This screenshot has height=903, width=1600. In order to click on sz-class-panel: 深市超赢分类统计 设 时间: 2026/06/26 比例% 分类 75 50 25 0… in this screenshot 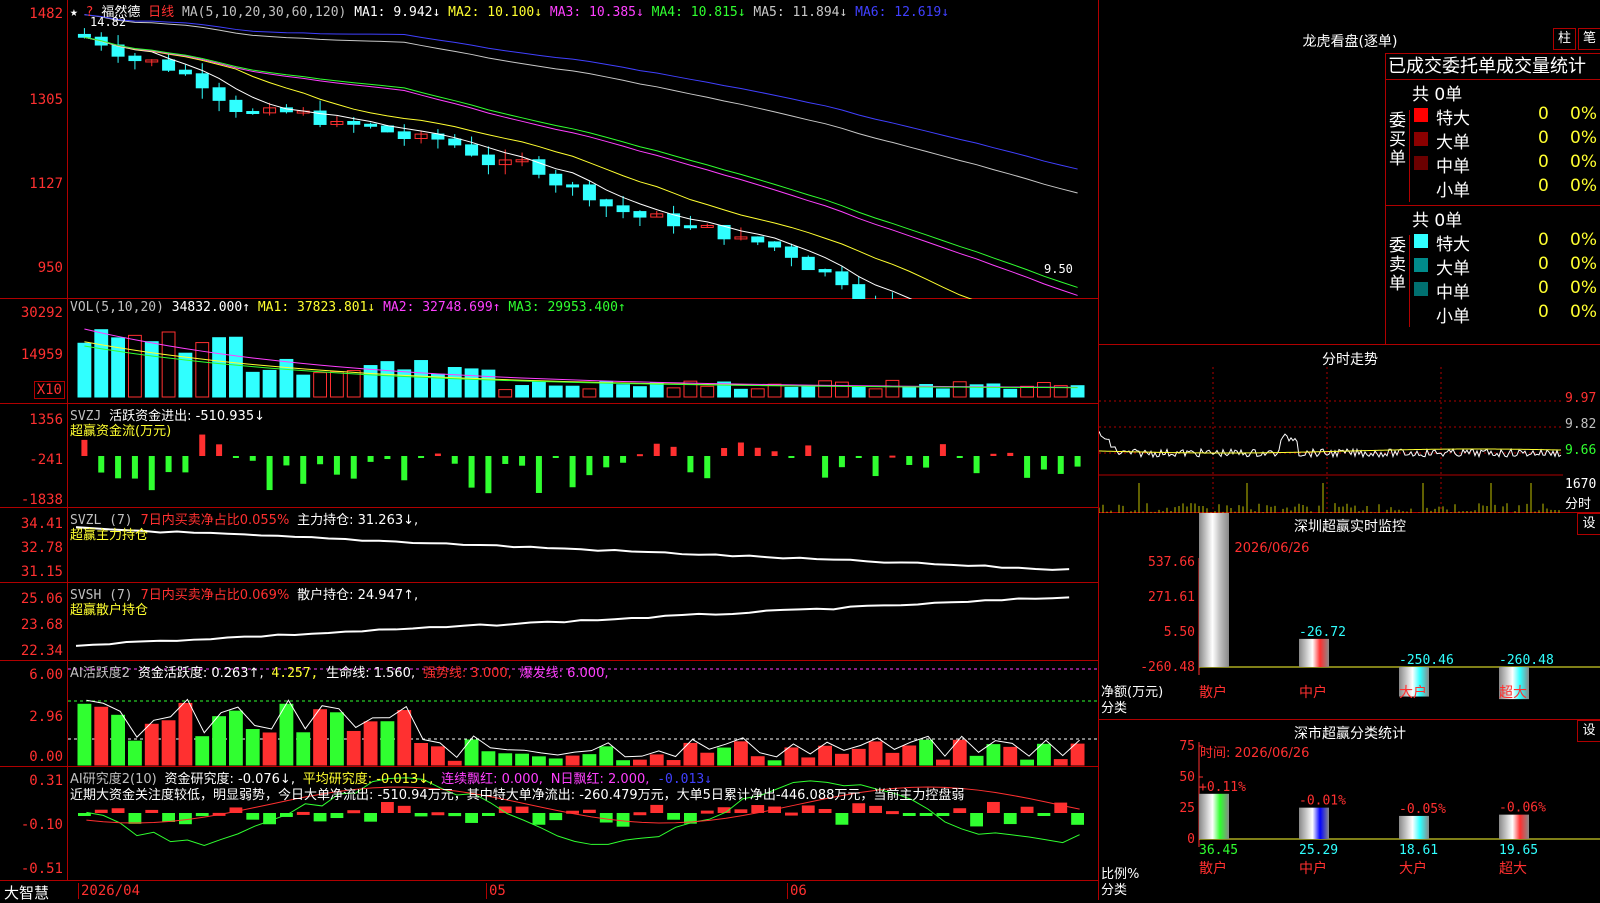, I will do `click(1349, 810)`.